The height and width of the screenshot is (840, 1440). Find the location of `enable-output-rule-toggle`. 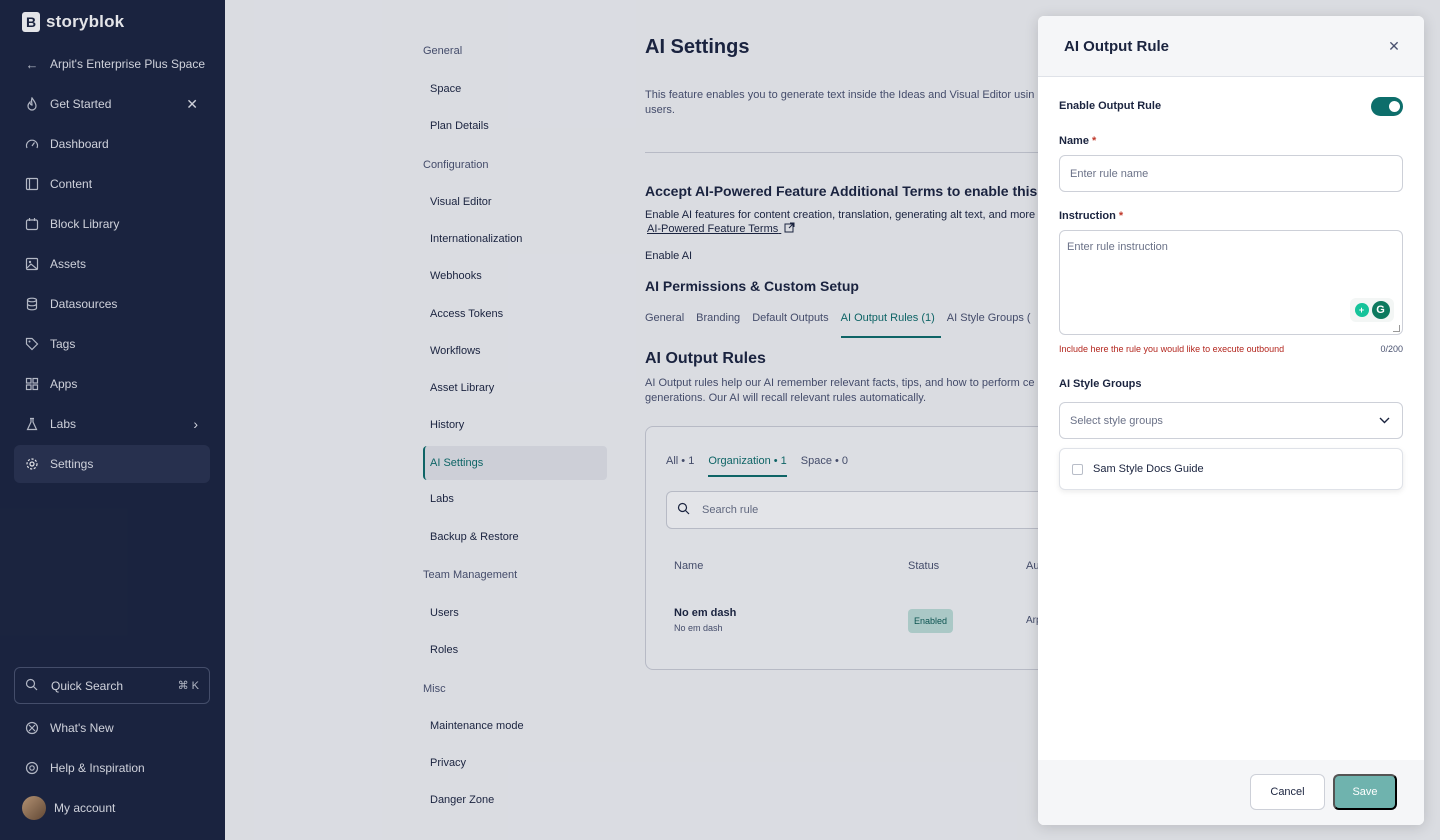

enable-output-rule-toggle is located at coordinates (1387, 106).